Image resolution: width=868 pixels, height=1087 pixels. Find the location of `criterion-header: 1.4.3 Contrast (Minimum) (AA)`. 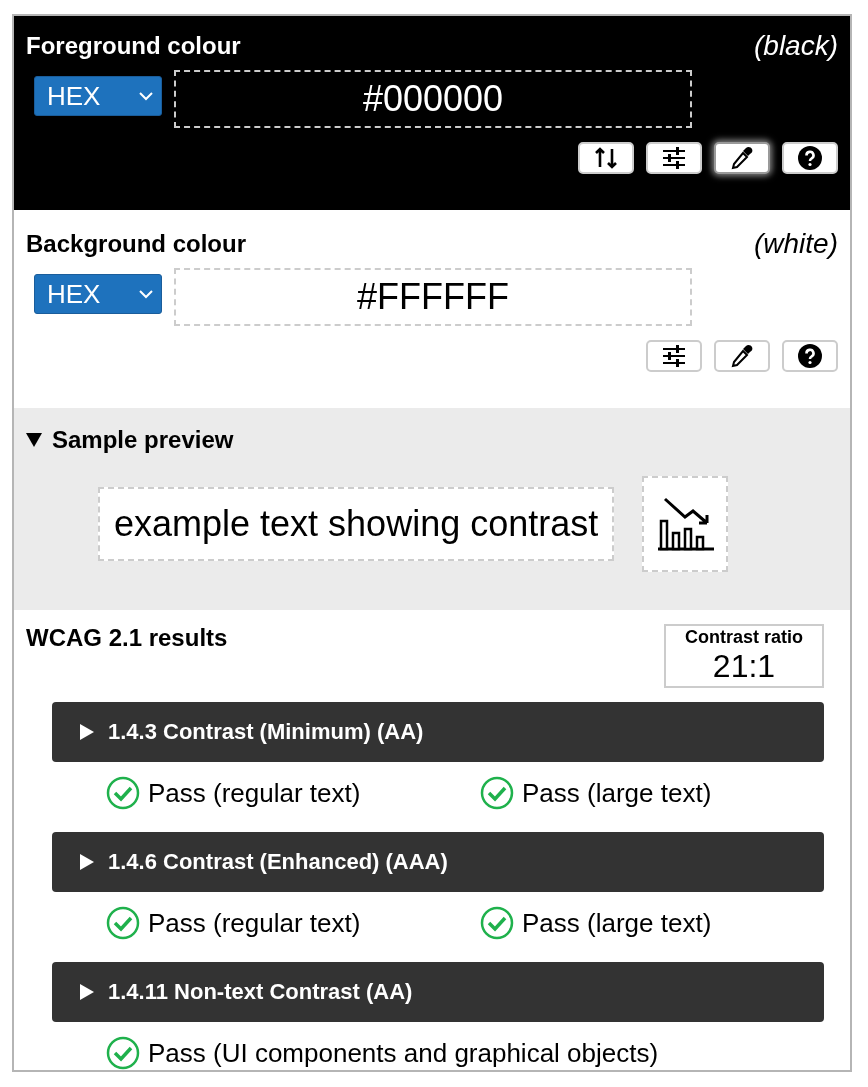

criterion-header: 1.4.3 Contrast (Minimum) (AA) is located at coordinates (438, 732).